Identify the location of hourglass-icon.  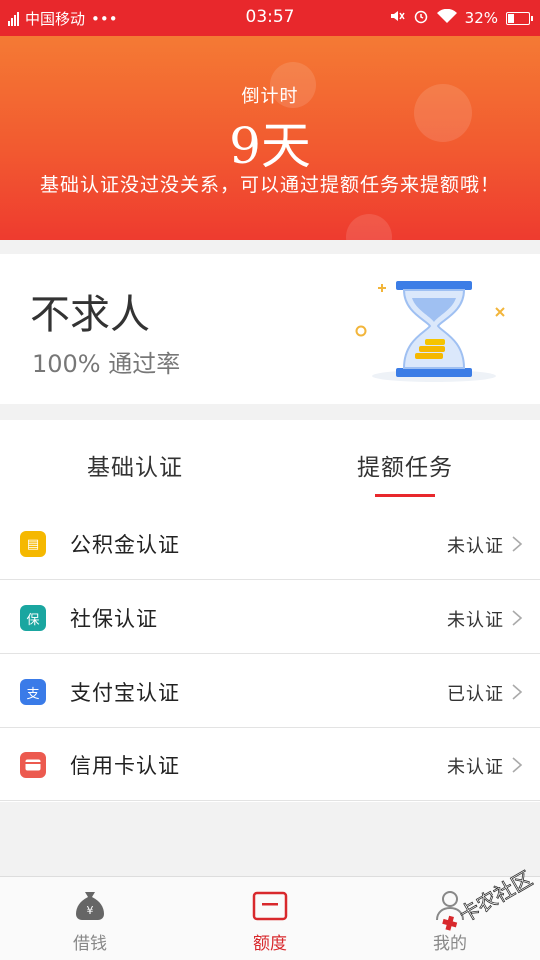
(430, 331).